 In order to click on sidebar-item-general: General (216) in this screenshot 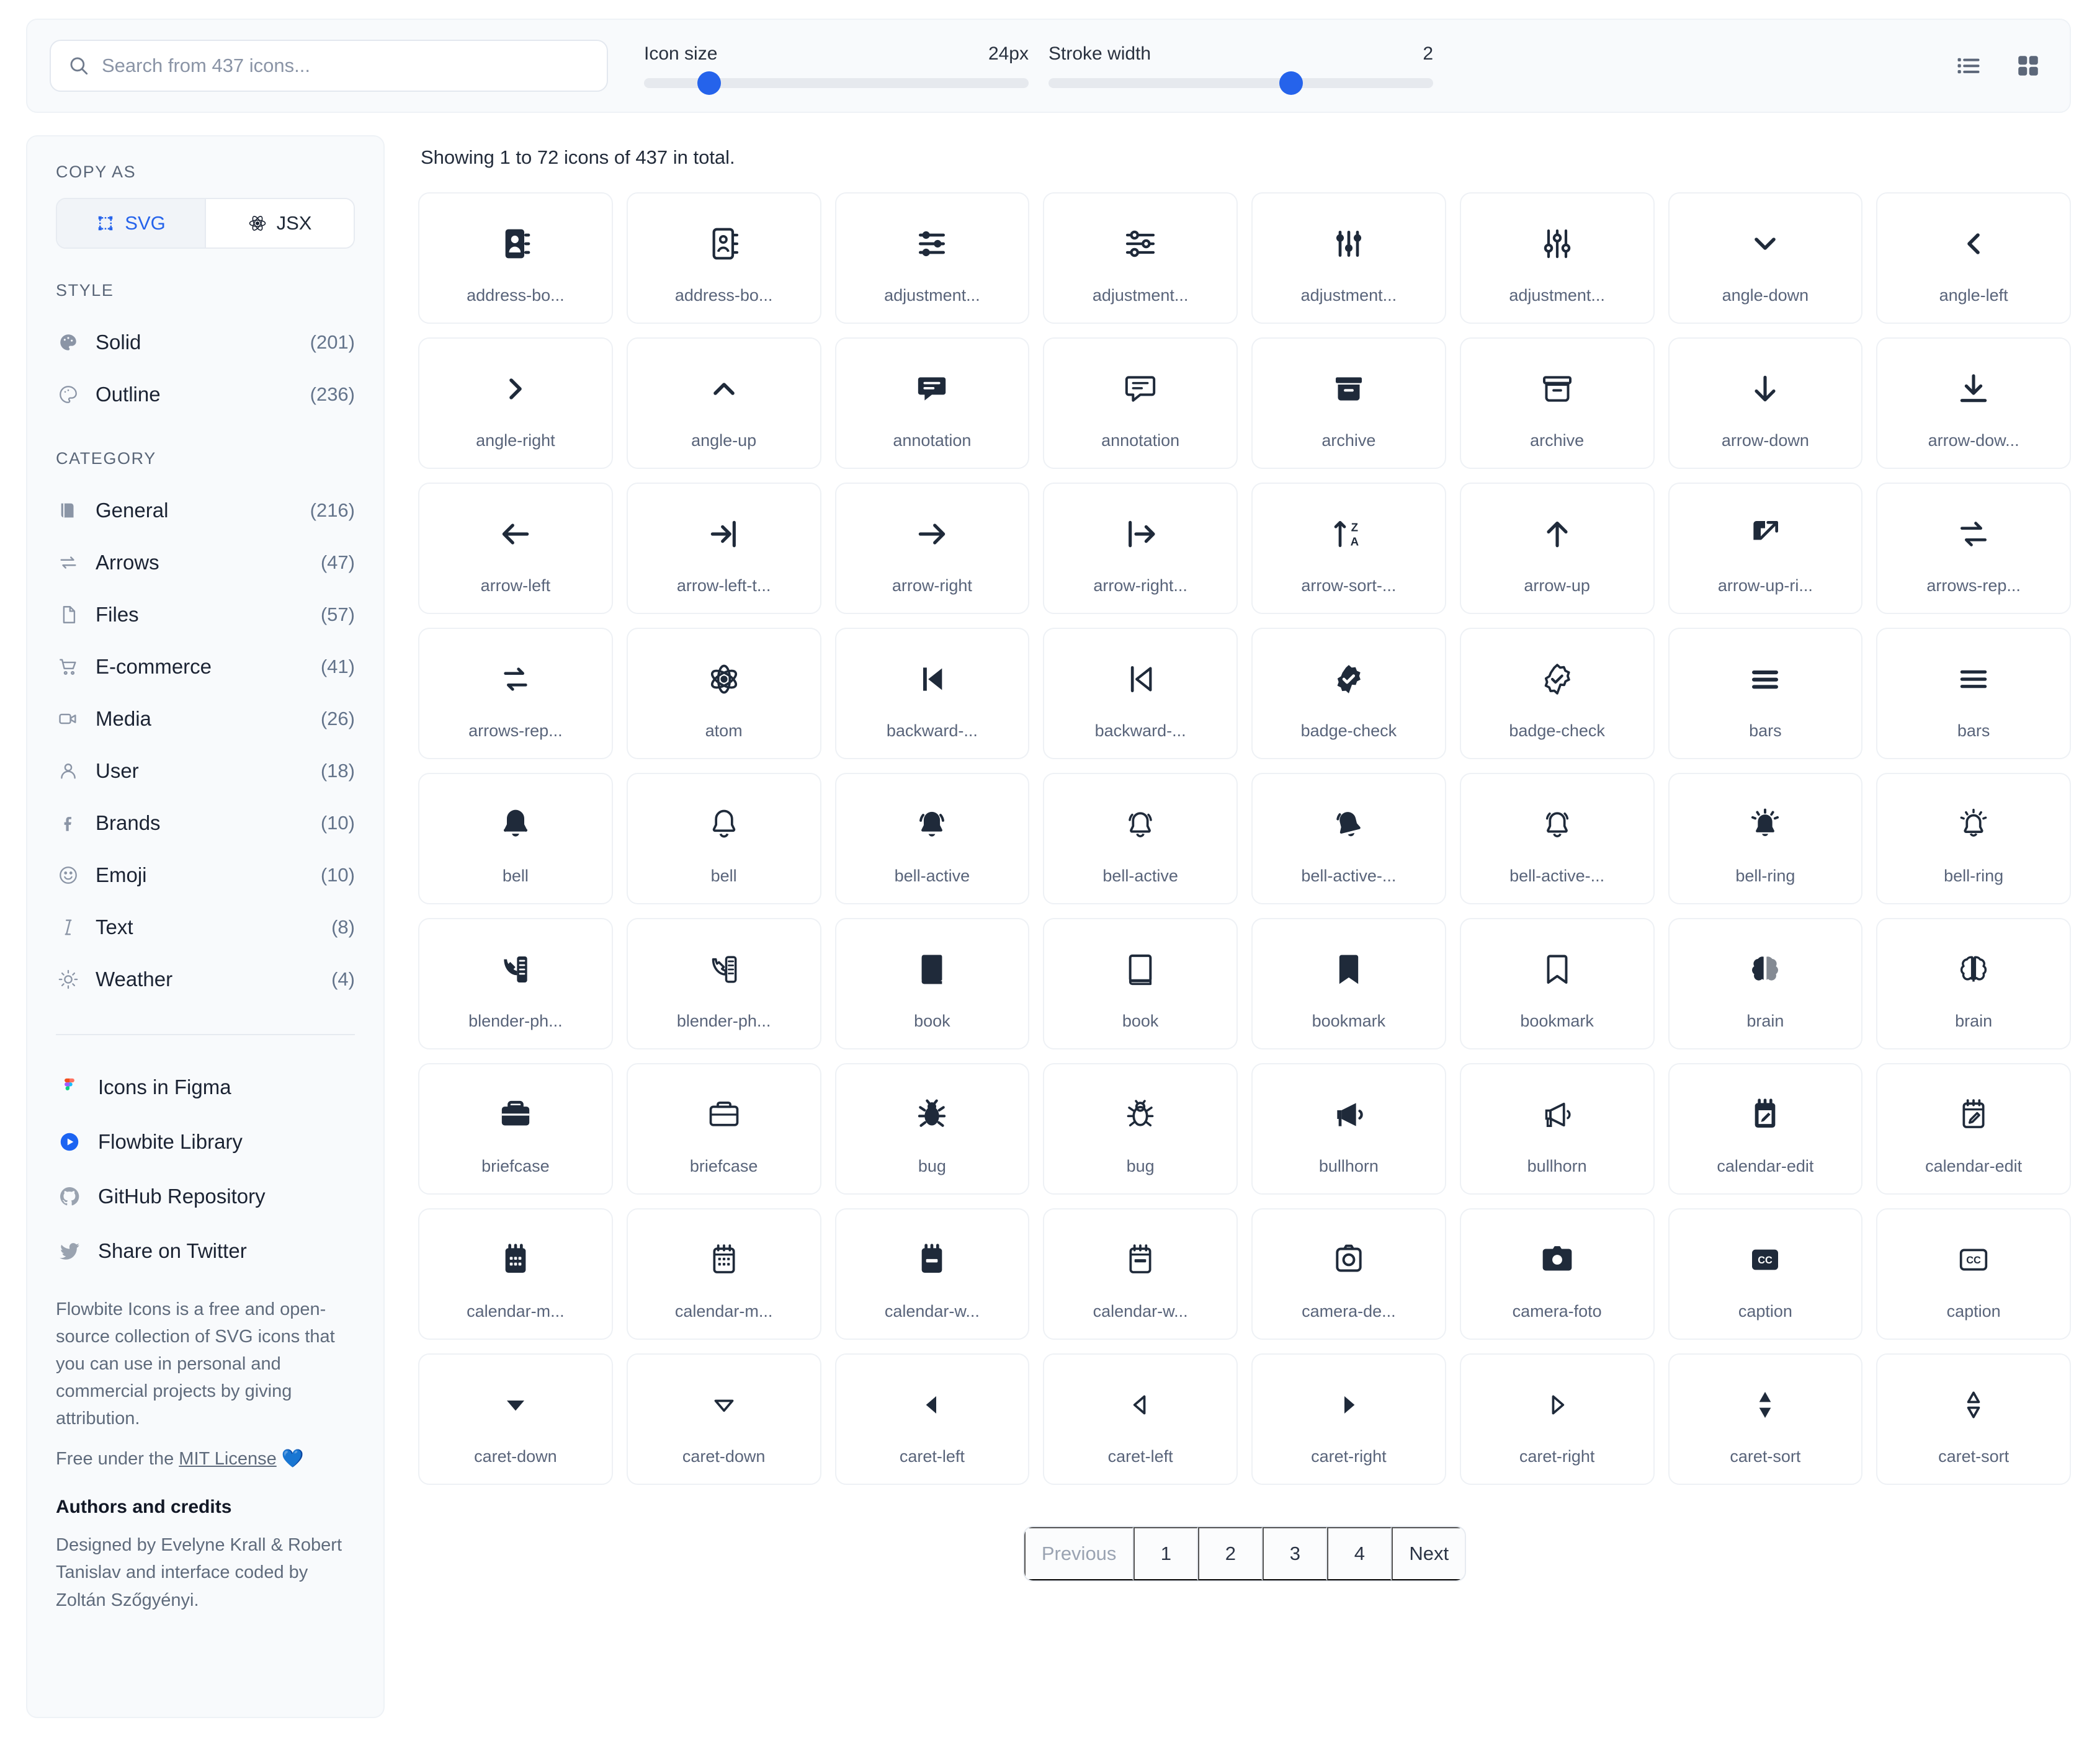, I will do `click(205, 510)`.